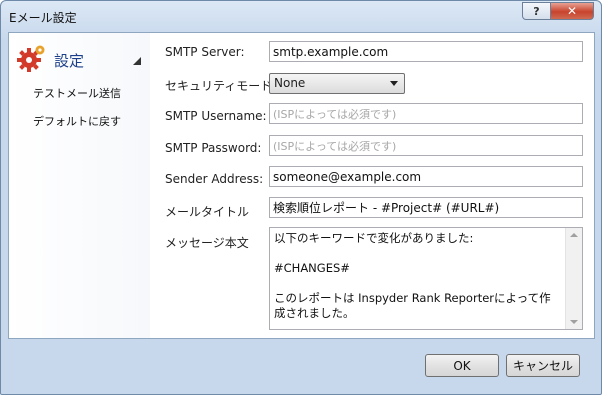 The image size is (602, 395). I want to click on cancel-button: キャンセル, so click(543, 365).